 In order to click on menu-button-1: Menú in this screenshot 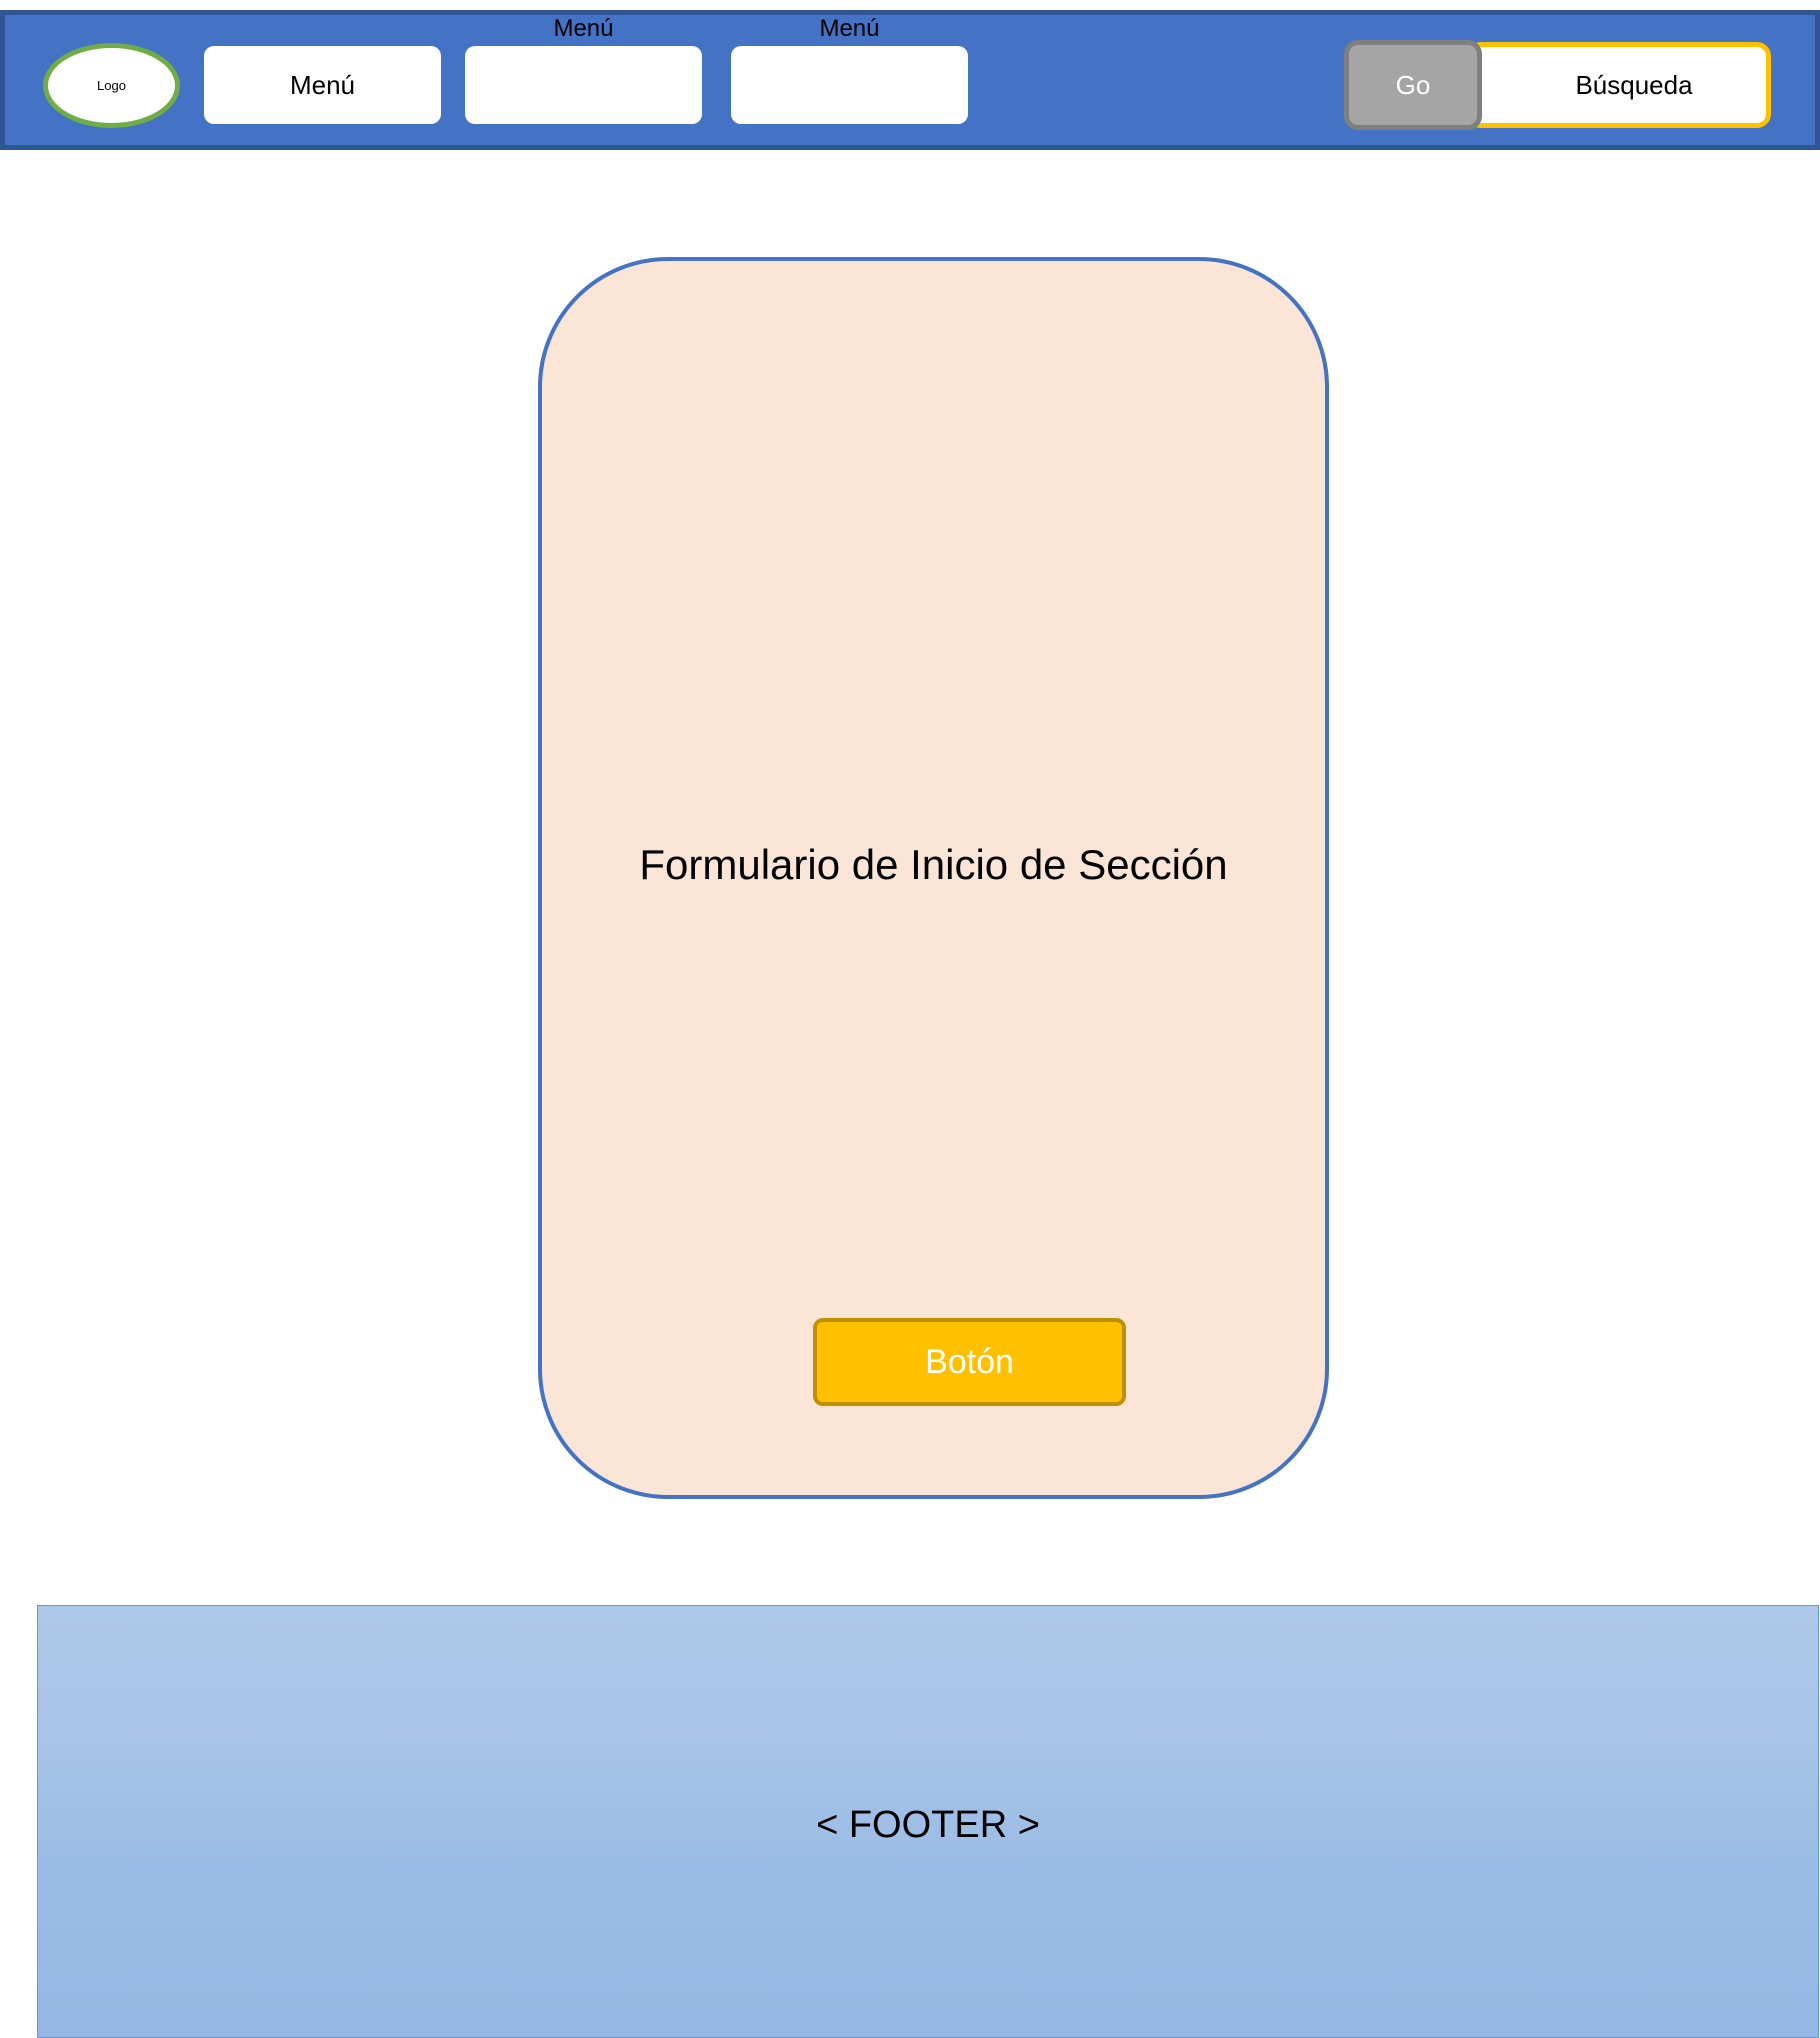, I will do `click(322, 85)`.